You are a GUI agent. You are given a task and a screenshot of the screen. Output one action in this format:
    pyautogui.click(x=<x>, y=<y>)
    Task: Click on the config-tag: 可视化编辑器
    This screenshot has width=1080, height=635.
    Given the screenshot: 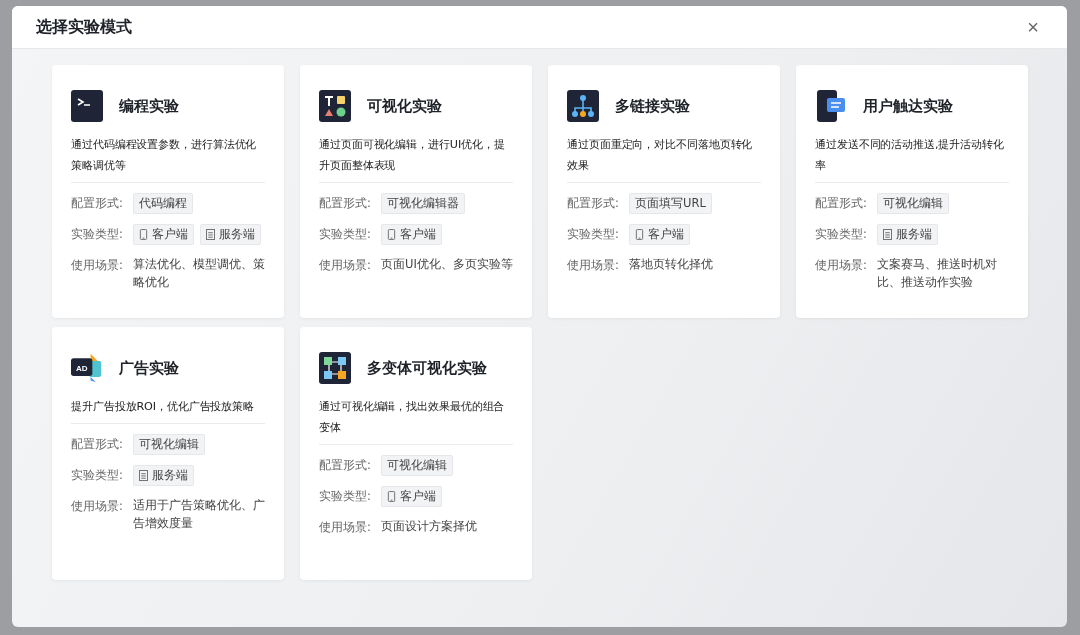 What is the action you would take?
    pyautogui.click(x=423, y=203)
    